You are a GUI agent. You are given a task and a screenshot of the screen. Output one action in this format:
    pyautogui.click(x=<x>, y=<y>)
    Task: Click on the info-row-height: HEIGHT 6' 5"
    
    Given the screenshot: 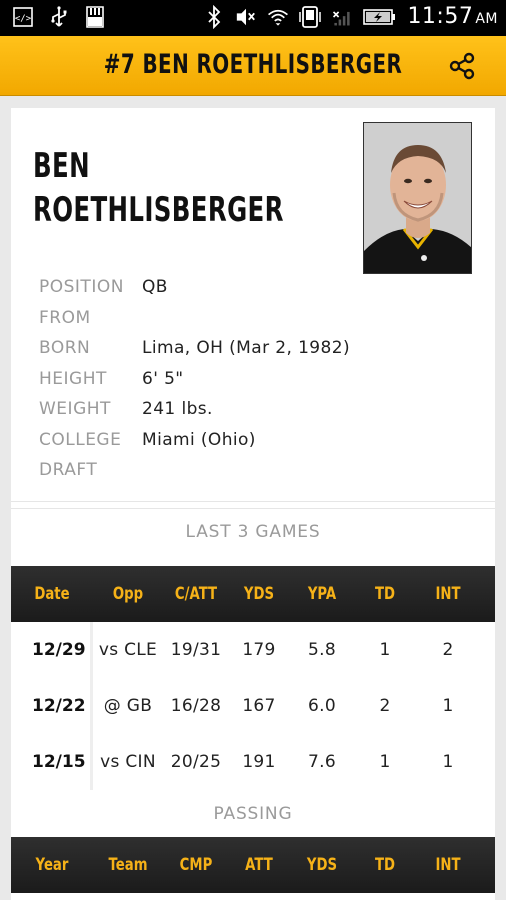 What is the action you would take?
    pyautogui.click(x=111, y=378)
    